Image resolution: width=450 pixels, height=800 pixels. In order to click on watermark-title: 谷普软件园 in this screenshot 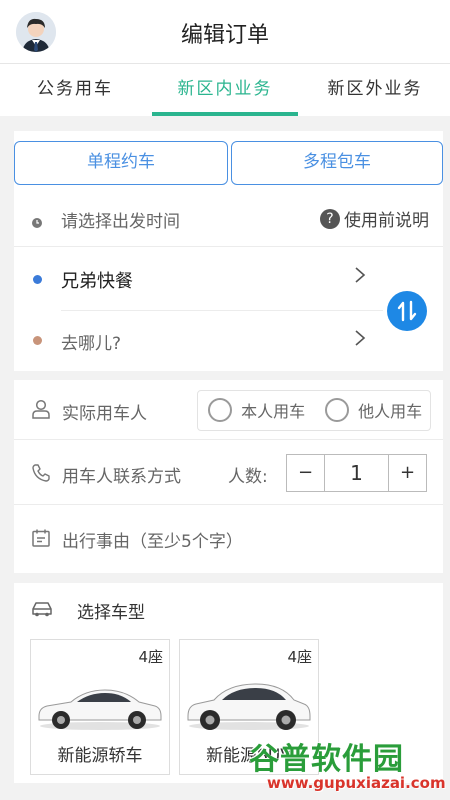, I will do `click(326, 759)`.